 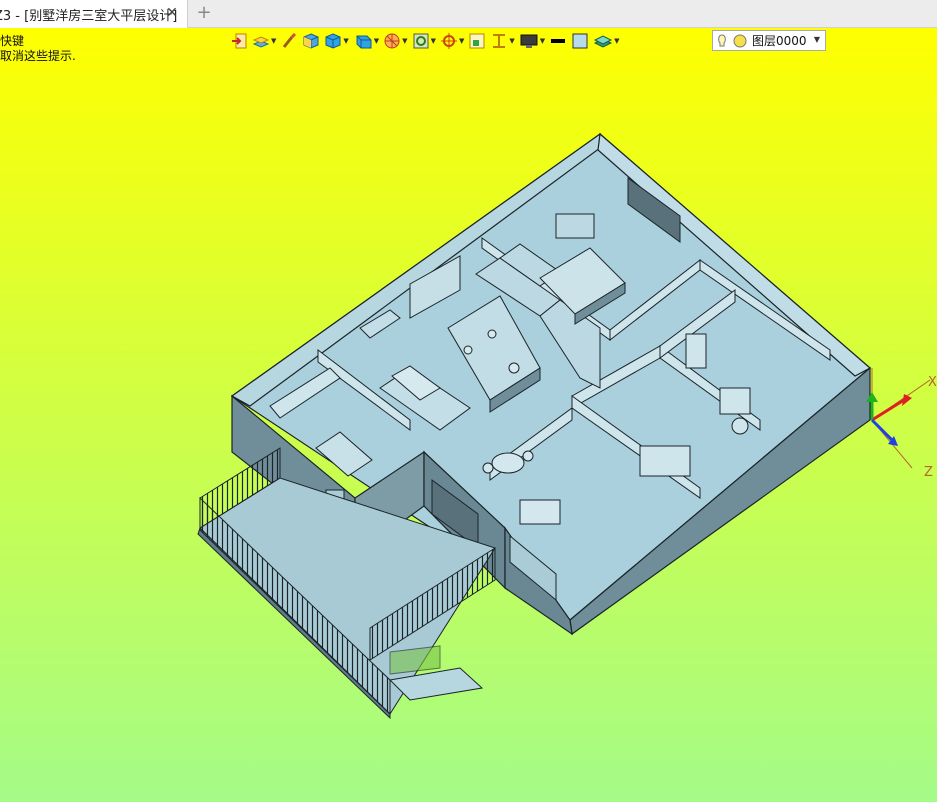 I want to click on x-axis-label: X, so click(x=932, y=382).